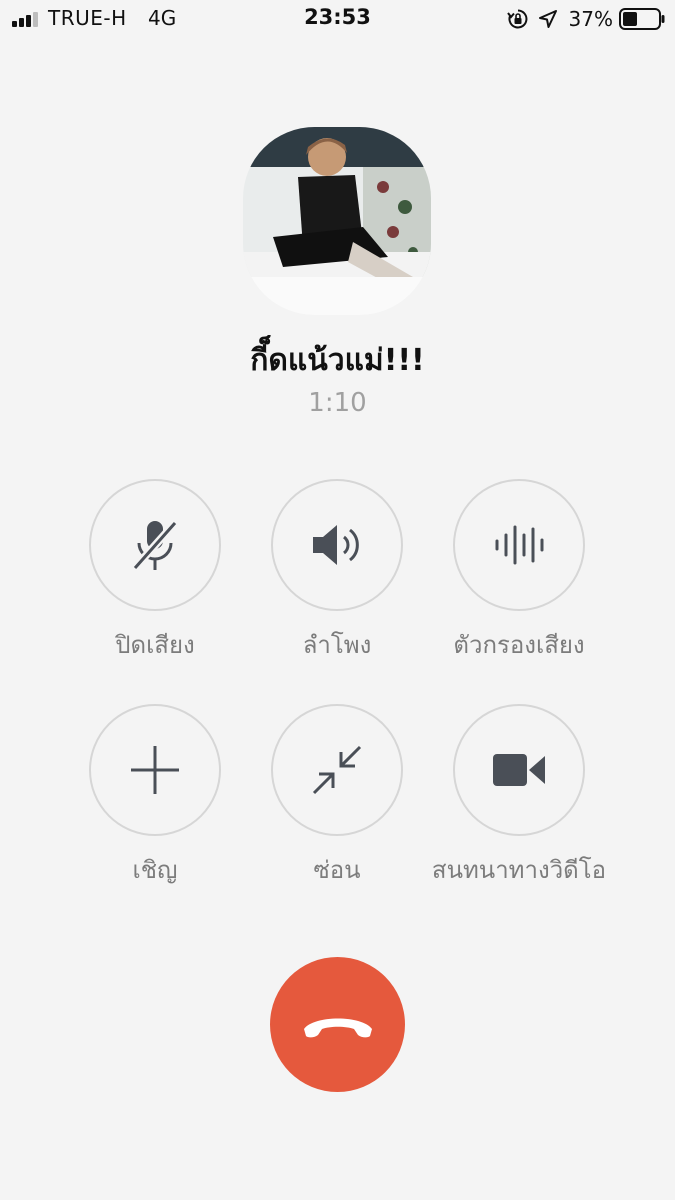 Image resolution: width=675 pixels, height=1200 pixels. I want to click on speaker-icon, so click(336, 545).